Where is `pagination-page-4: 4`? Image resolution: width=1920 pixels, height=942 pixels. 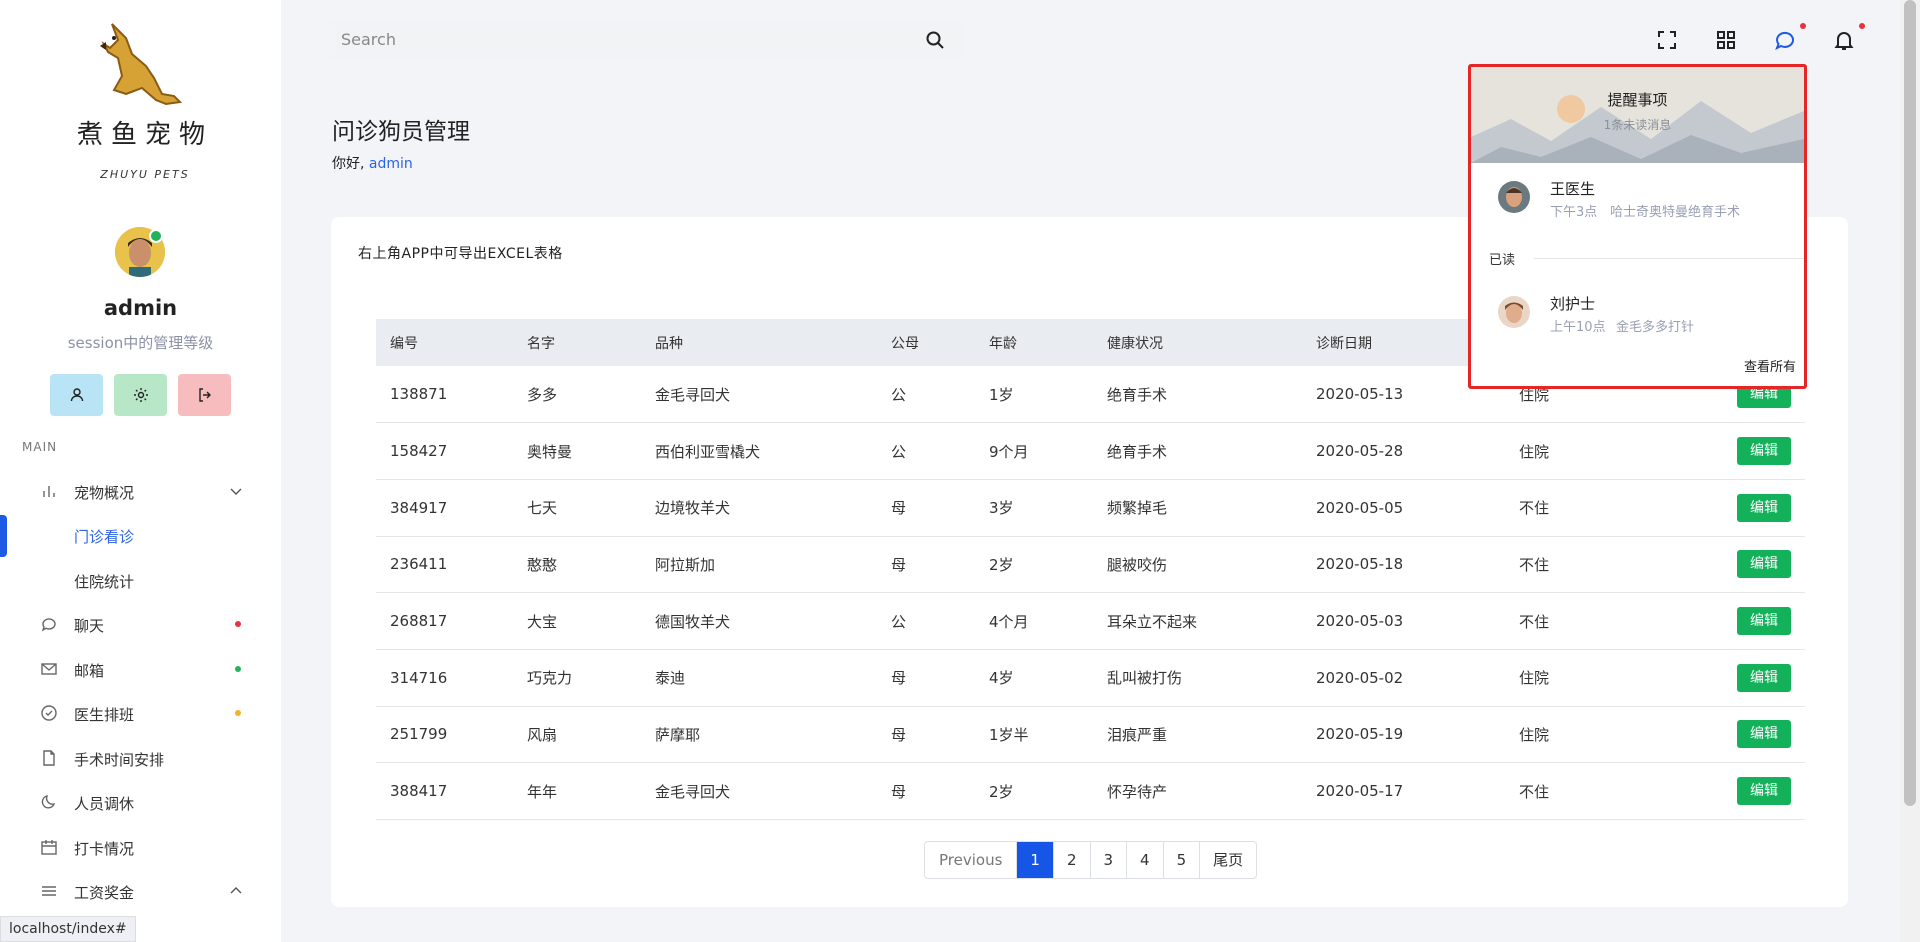 pagination-page-4: 4 is located at coordinates (1144, 860).